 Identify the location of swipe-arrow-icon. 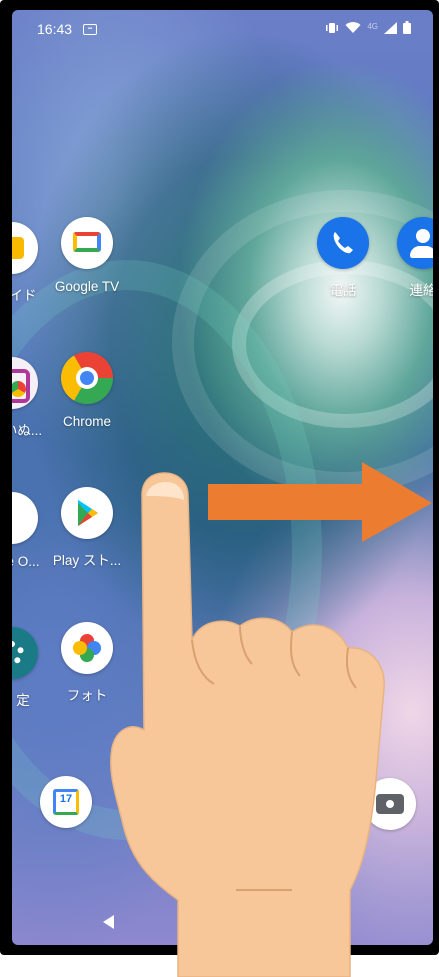
(320, 502).